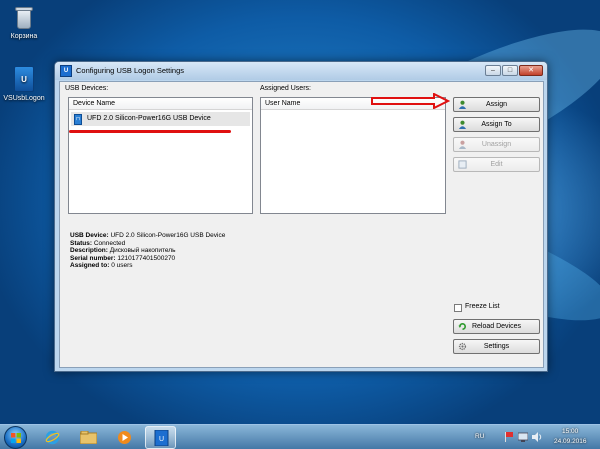 The width and height of the screenshot is (600, 449). I want to click on usb-devices-label: USB Devices:, so click(87, 88).